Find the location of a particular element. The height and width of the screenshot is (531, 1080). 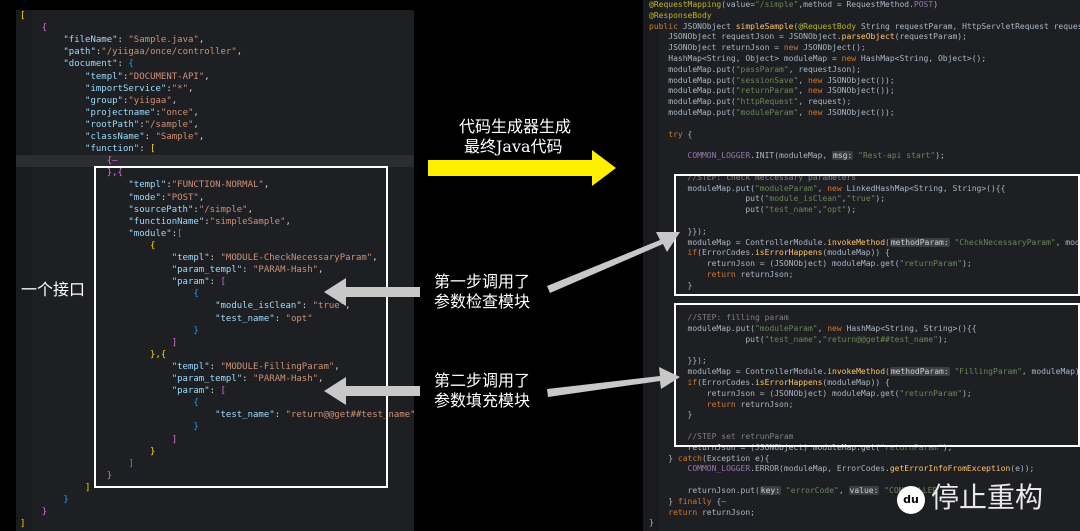

interface-label: 一个接口 is located at coordinates (53, 289).